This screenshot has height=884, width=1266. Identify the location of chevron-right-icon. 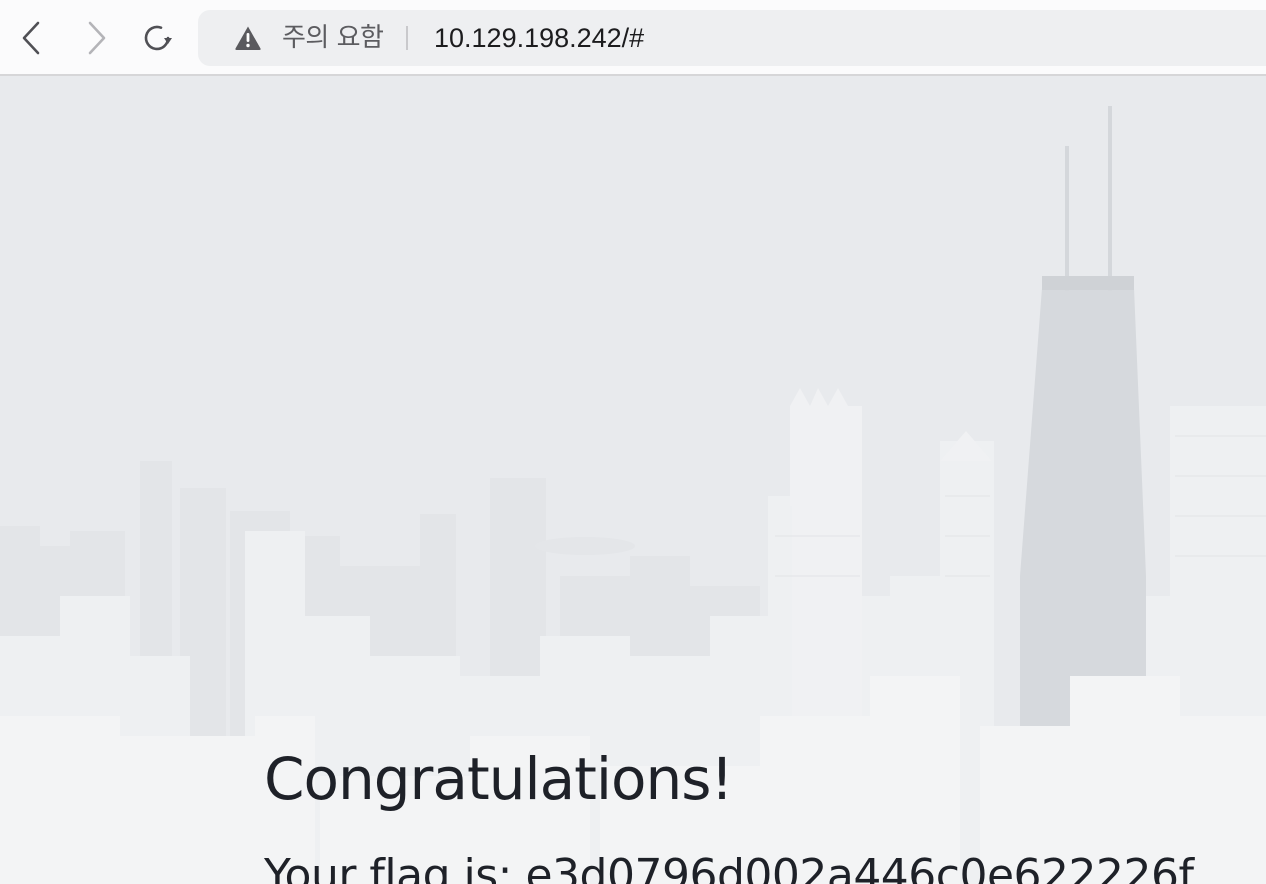
(97, 38).